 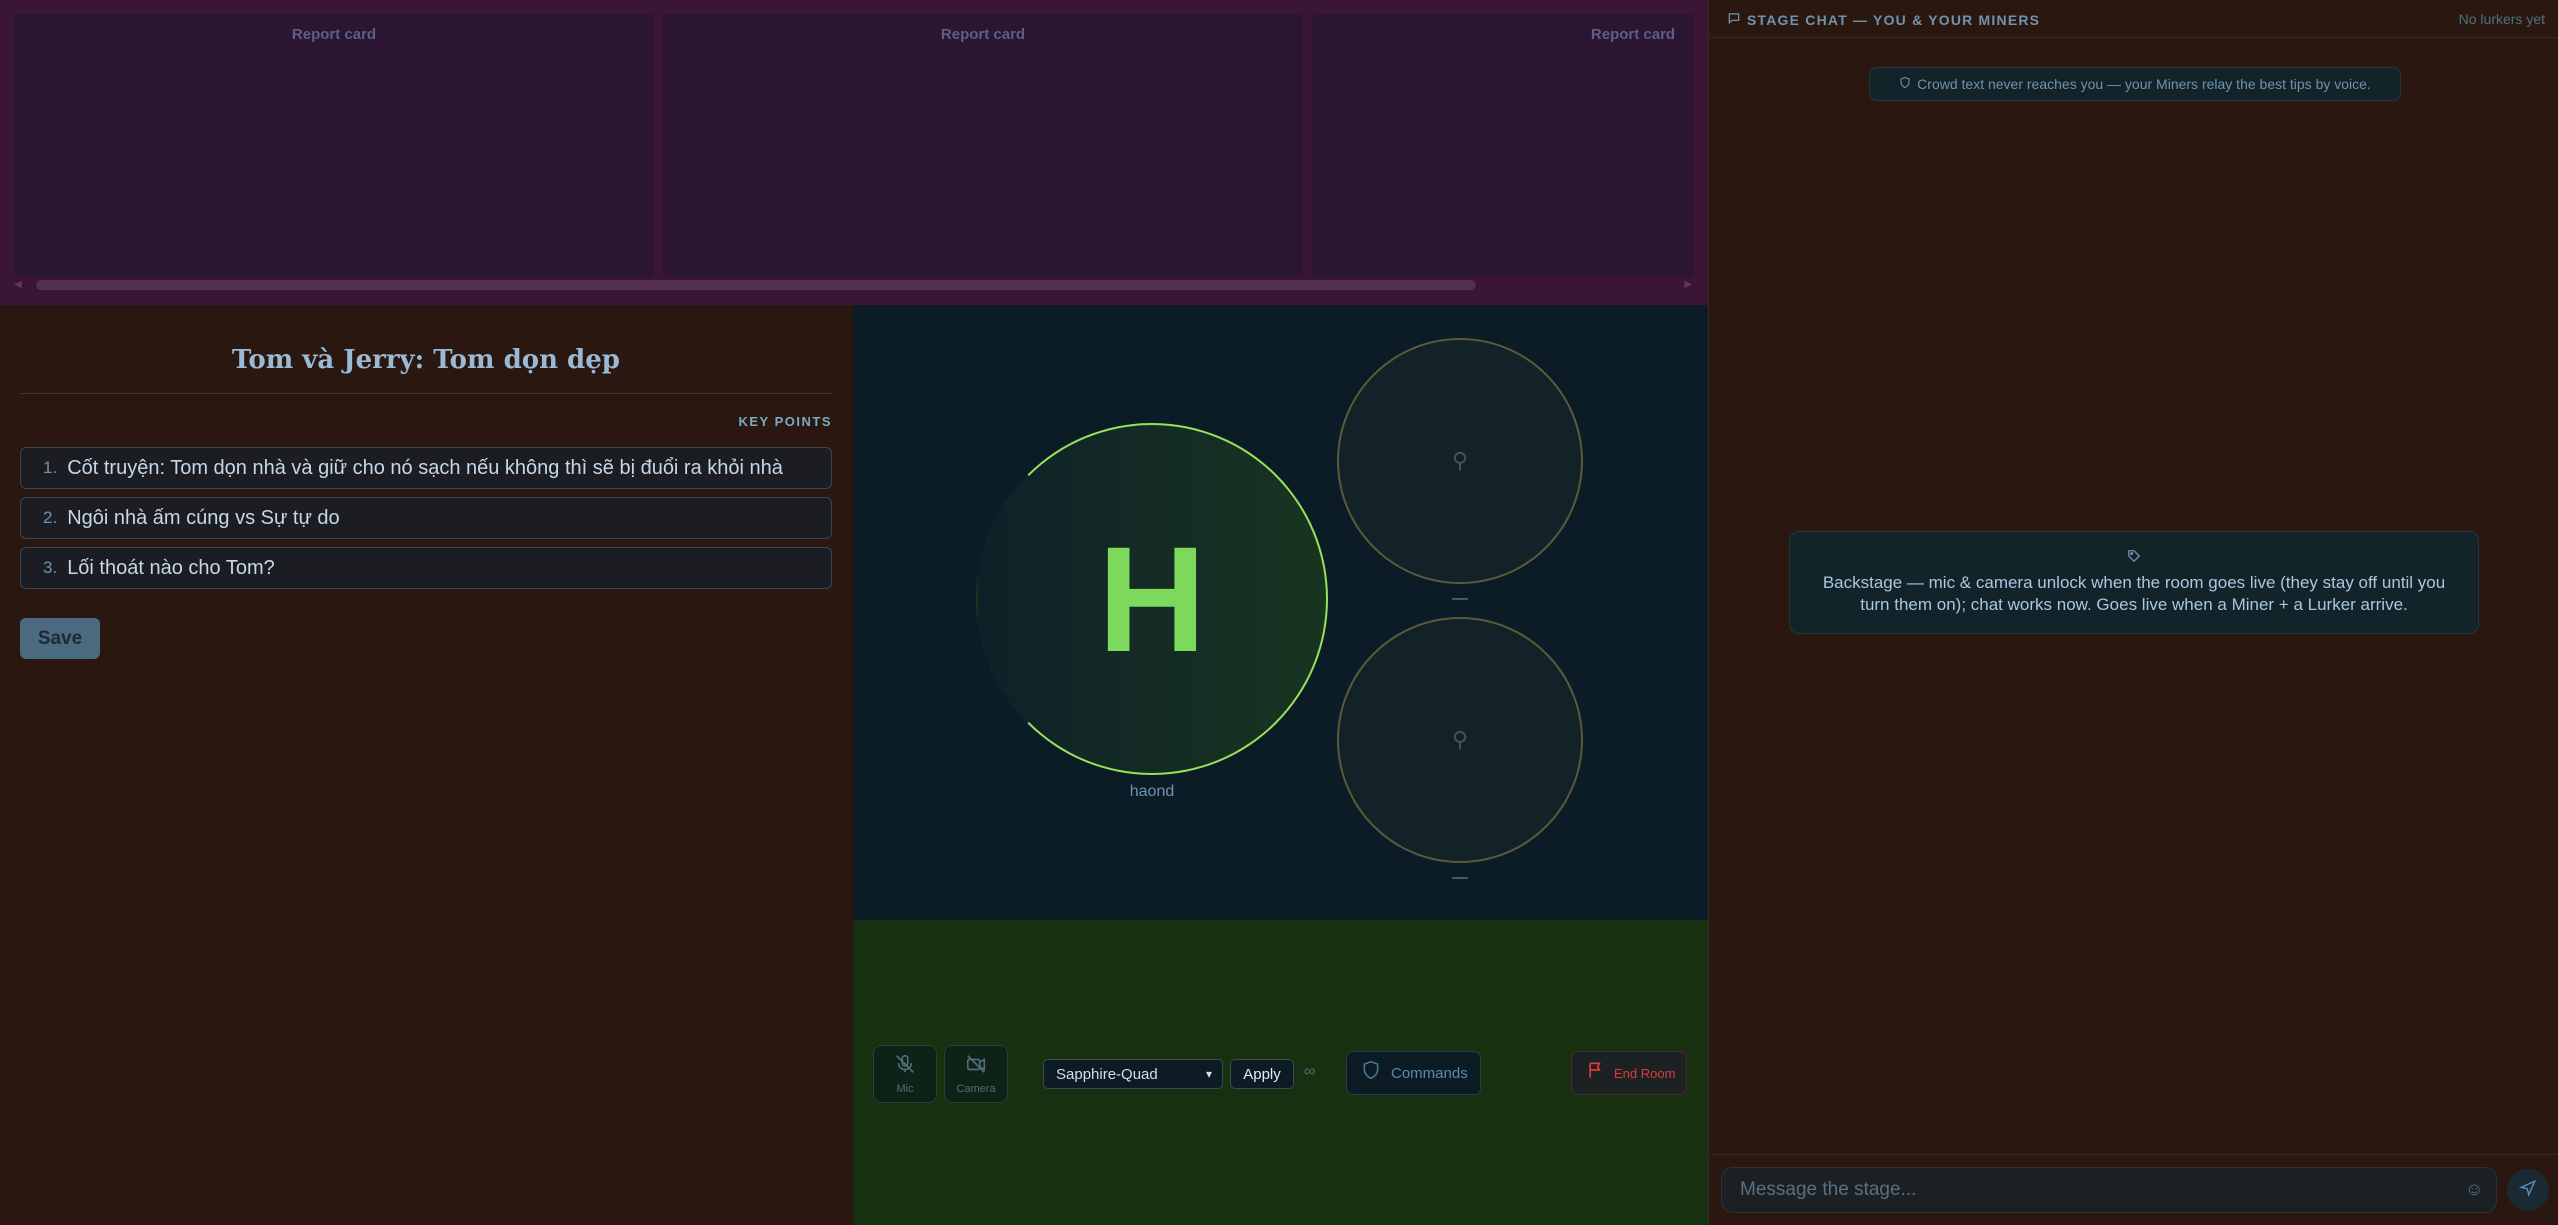 What do you see at coordinates (2474, 1189) in the screenshot?
I see `emoji-icon: ☺` at bounding box center [2474, 1189].